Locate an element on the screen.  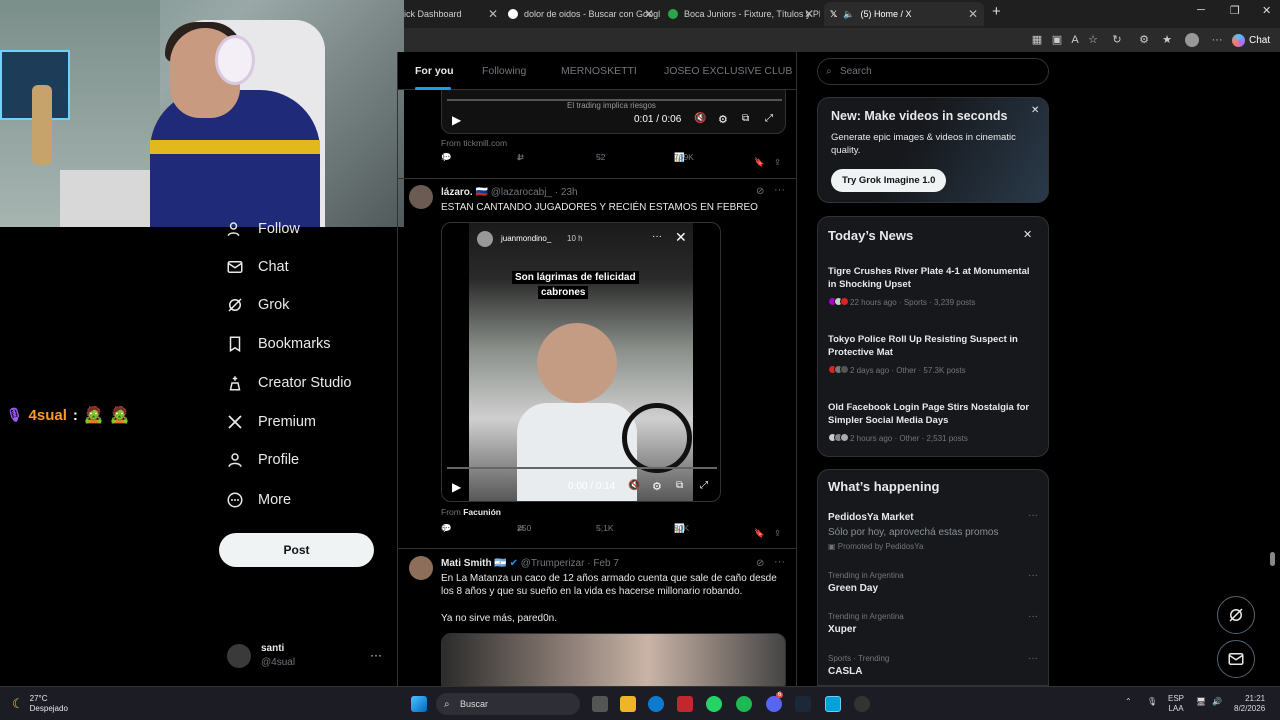
windows-start-icon is located at coordinates (419, 704).